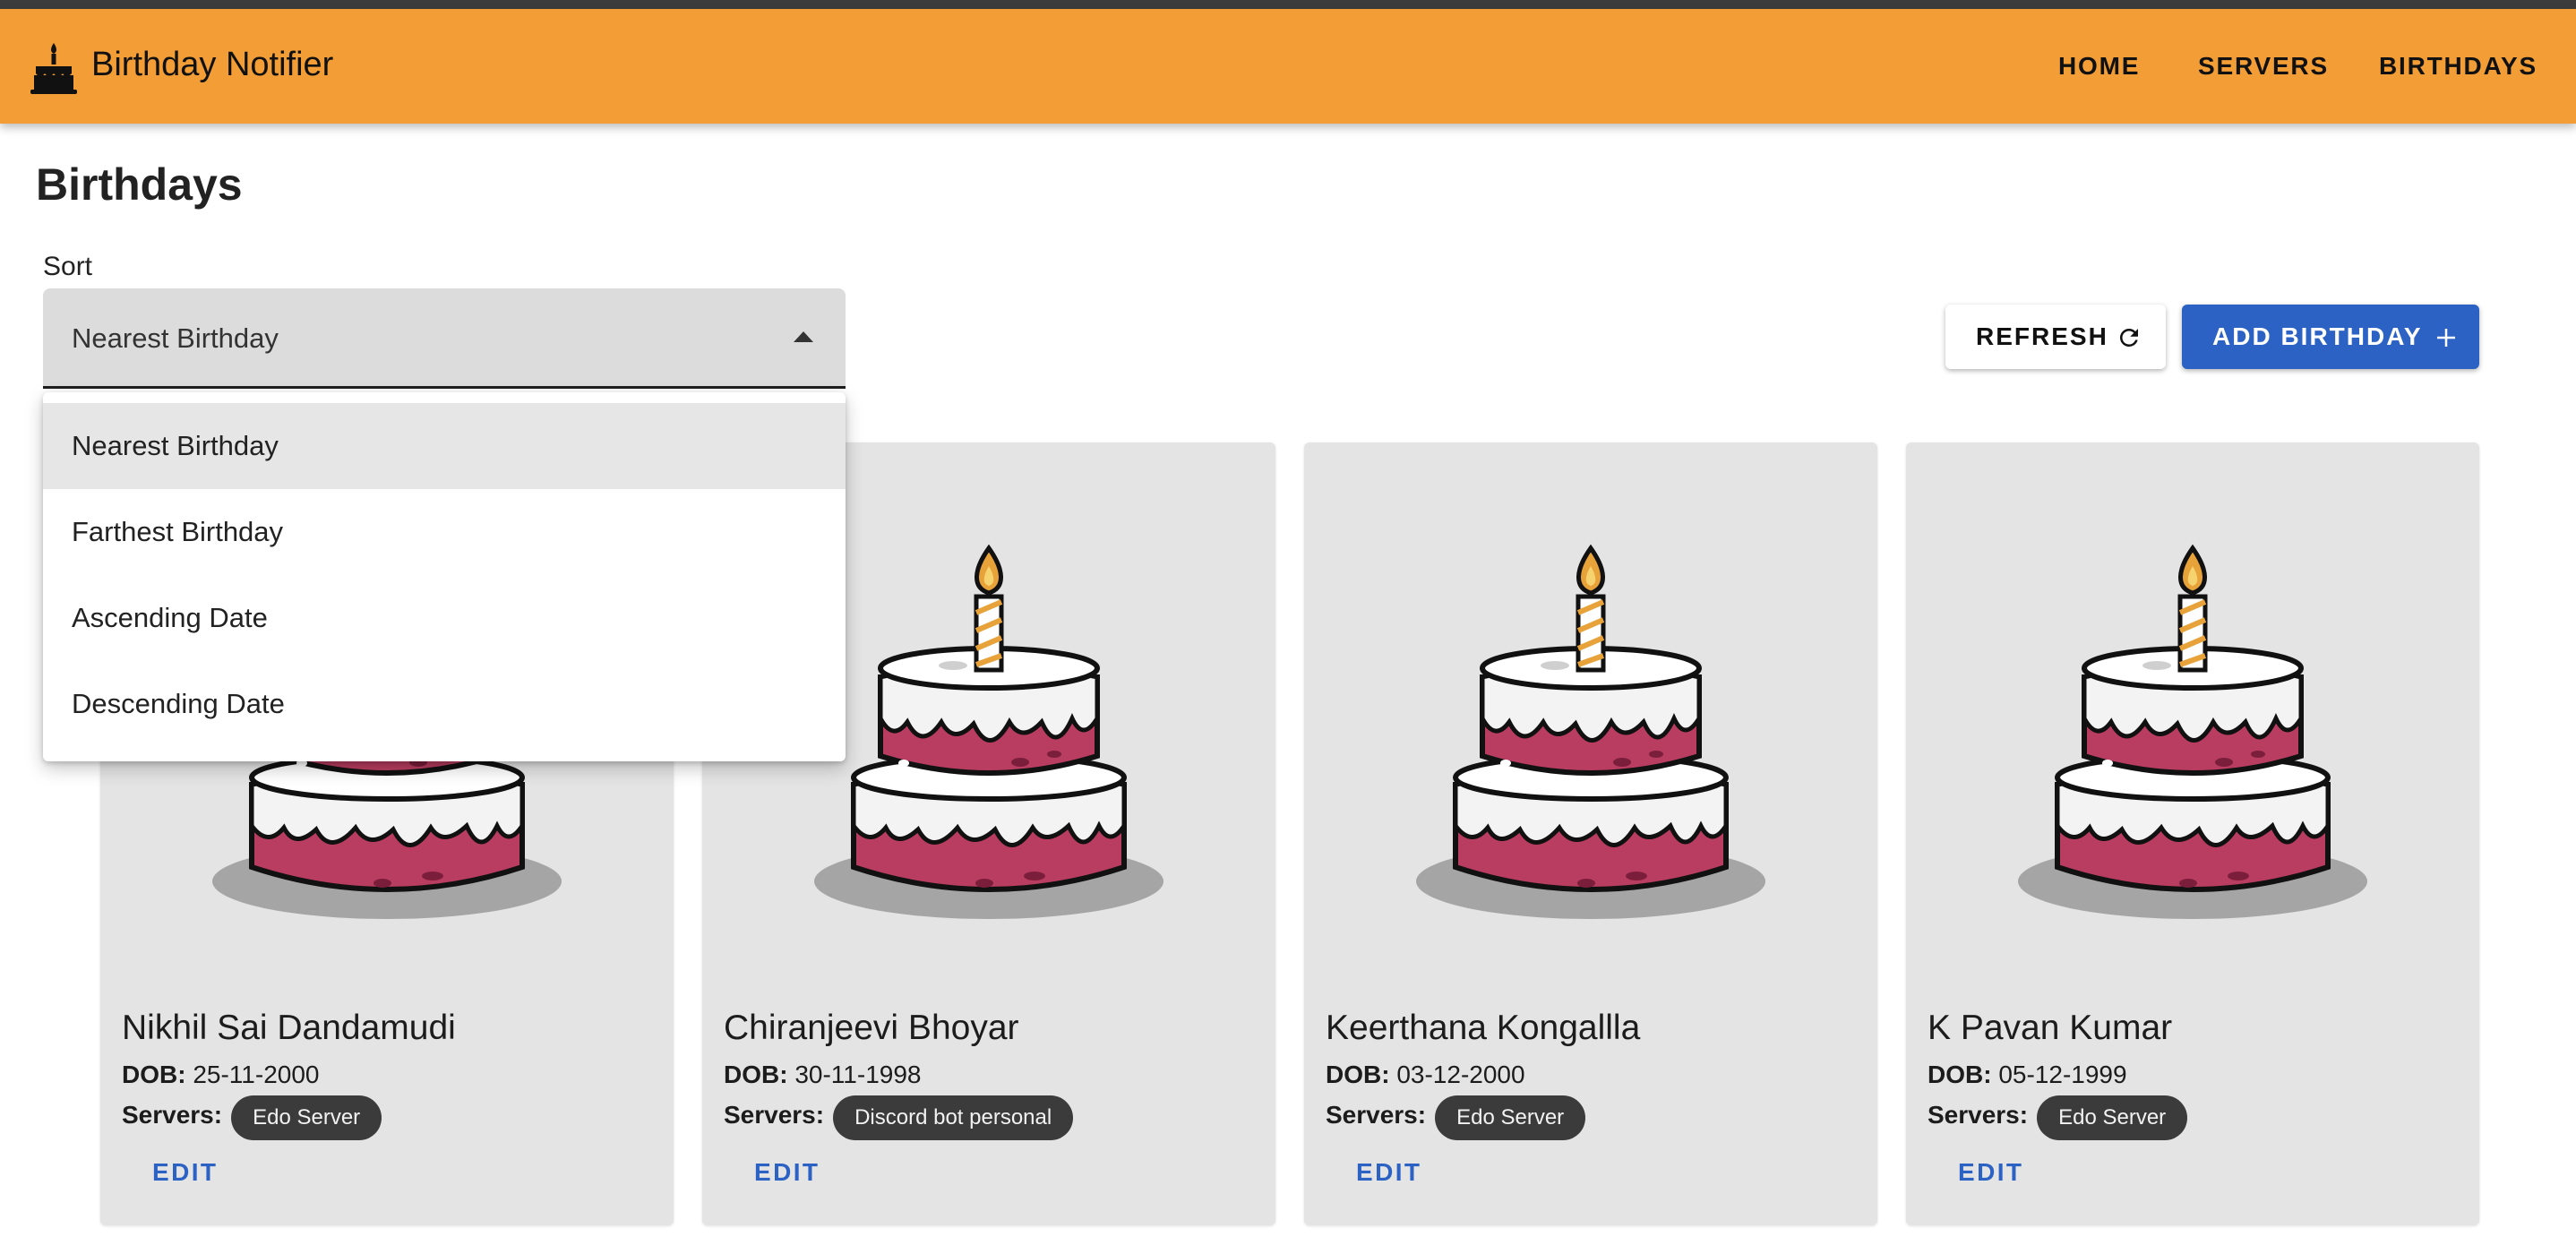 The width and height of the screenshot is (2576, 1254). Describe the element at coordinates (256, 1074) in the screenshot. I see `dob-value: 25-11-2000` at that location.